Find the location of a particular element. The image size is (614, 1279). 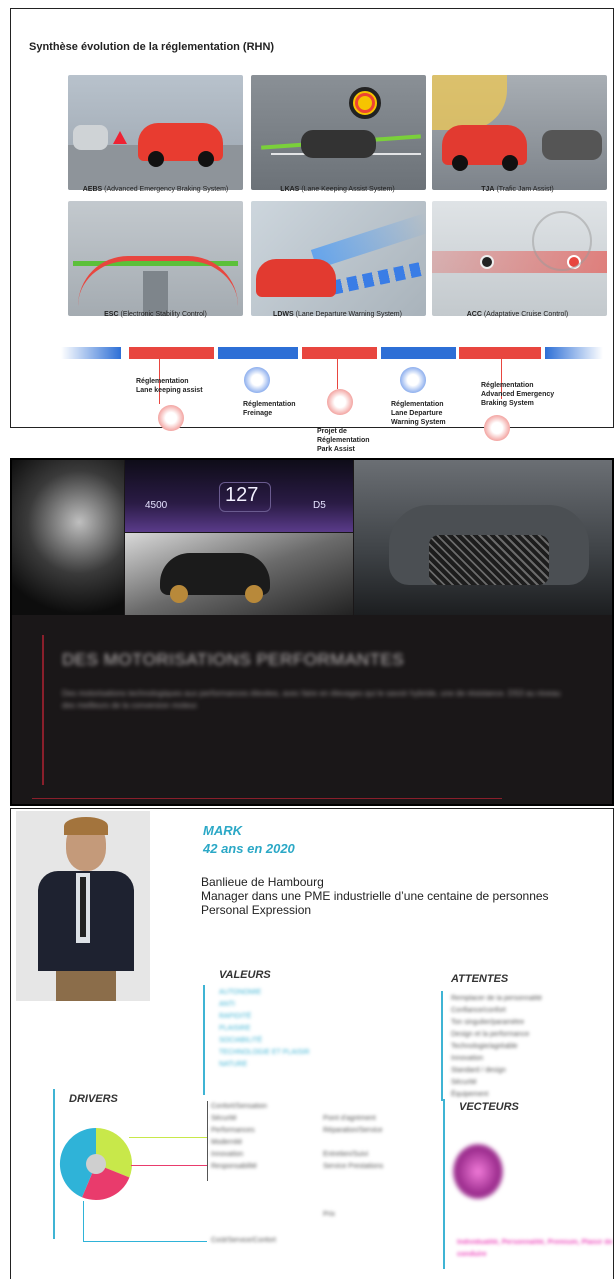

ldws-illustration is located at coordinates (338, 258).